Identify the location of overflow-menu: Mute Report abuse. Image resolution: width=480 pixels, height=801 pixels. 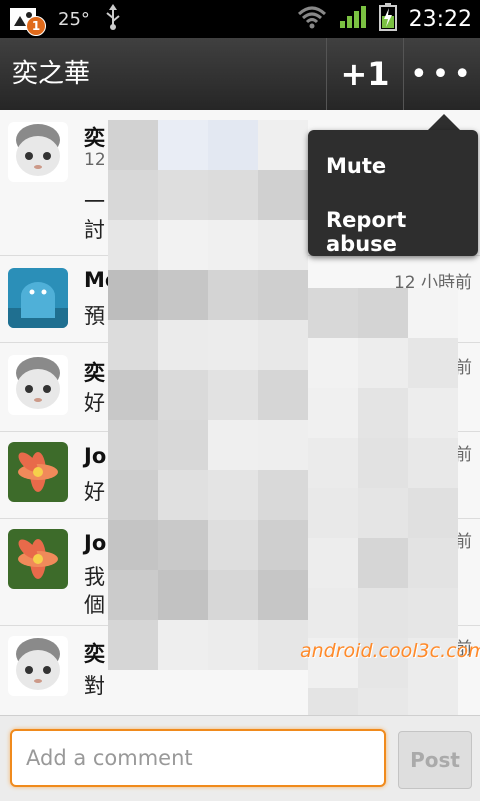
(393, 193).